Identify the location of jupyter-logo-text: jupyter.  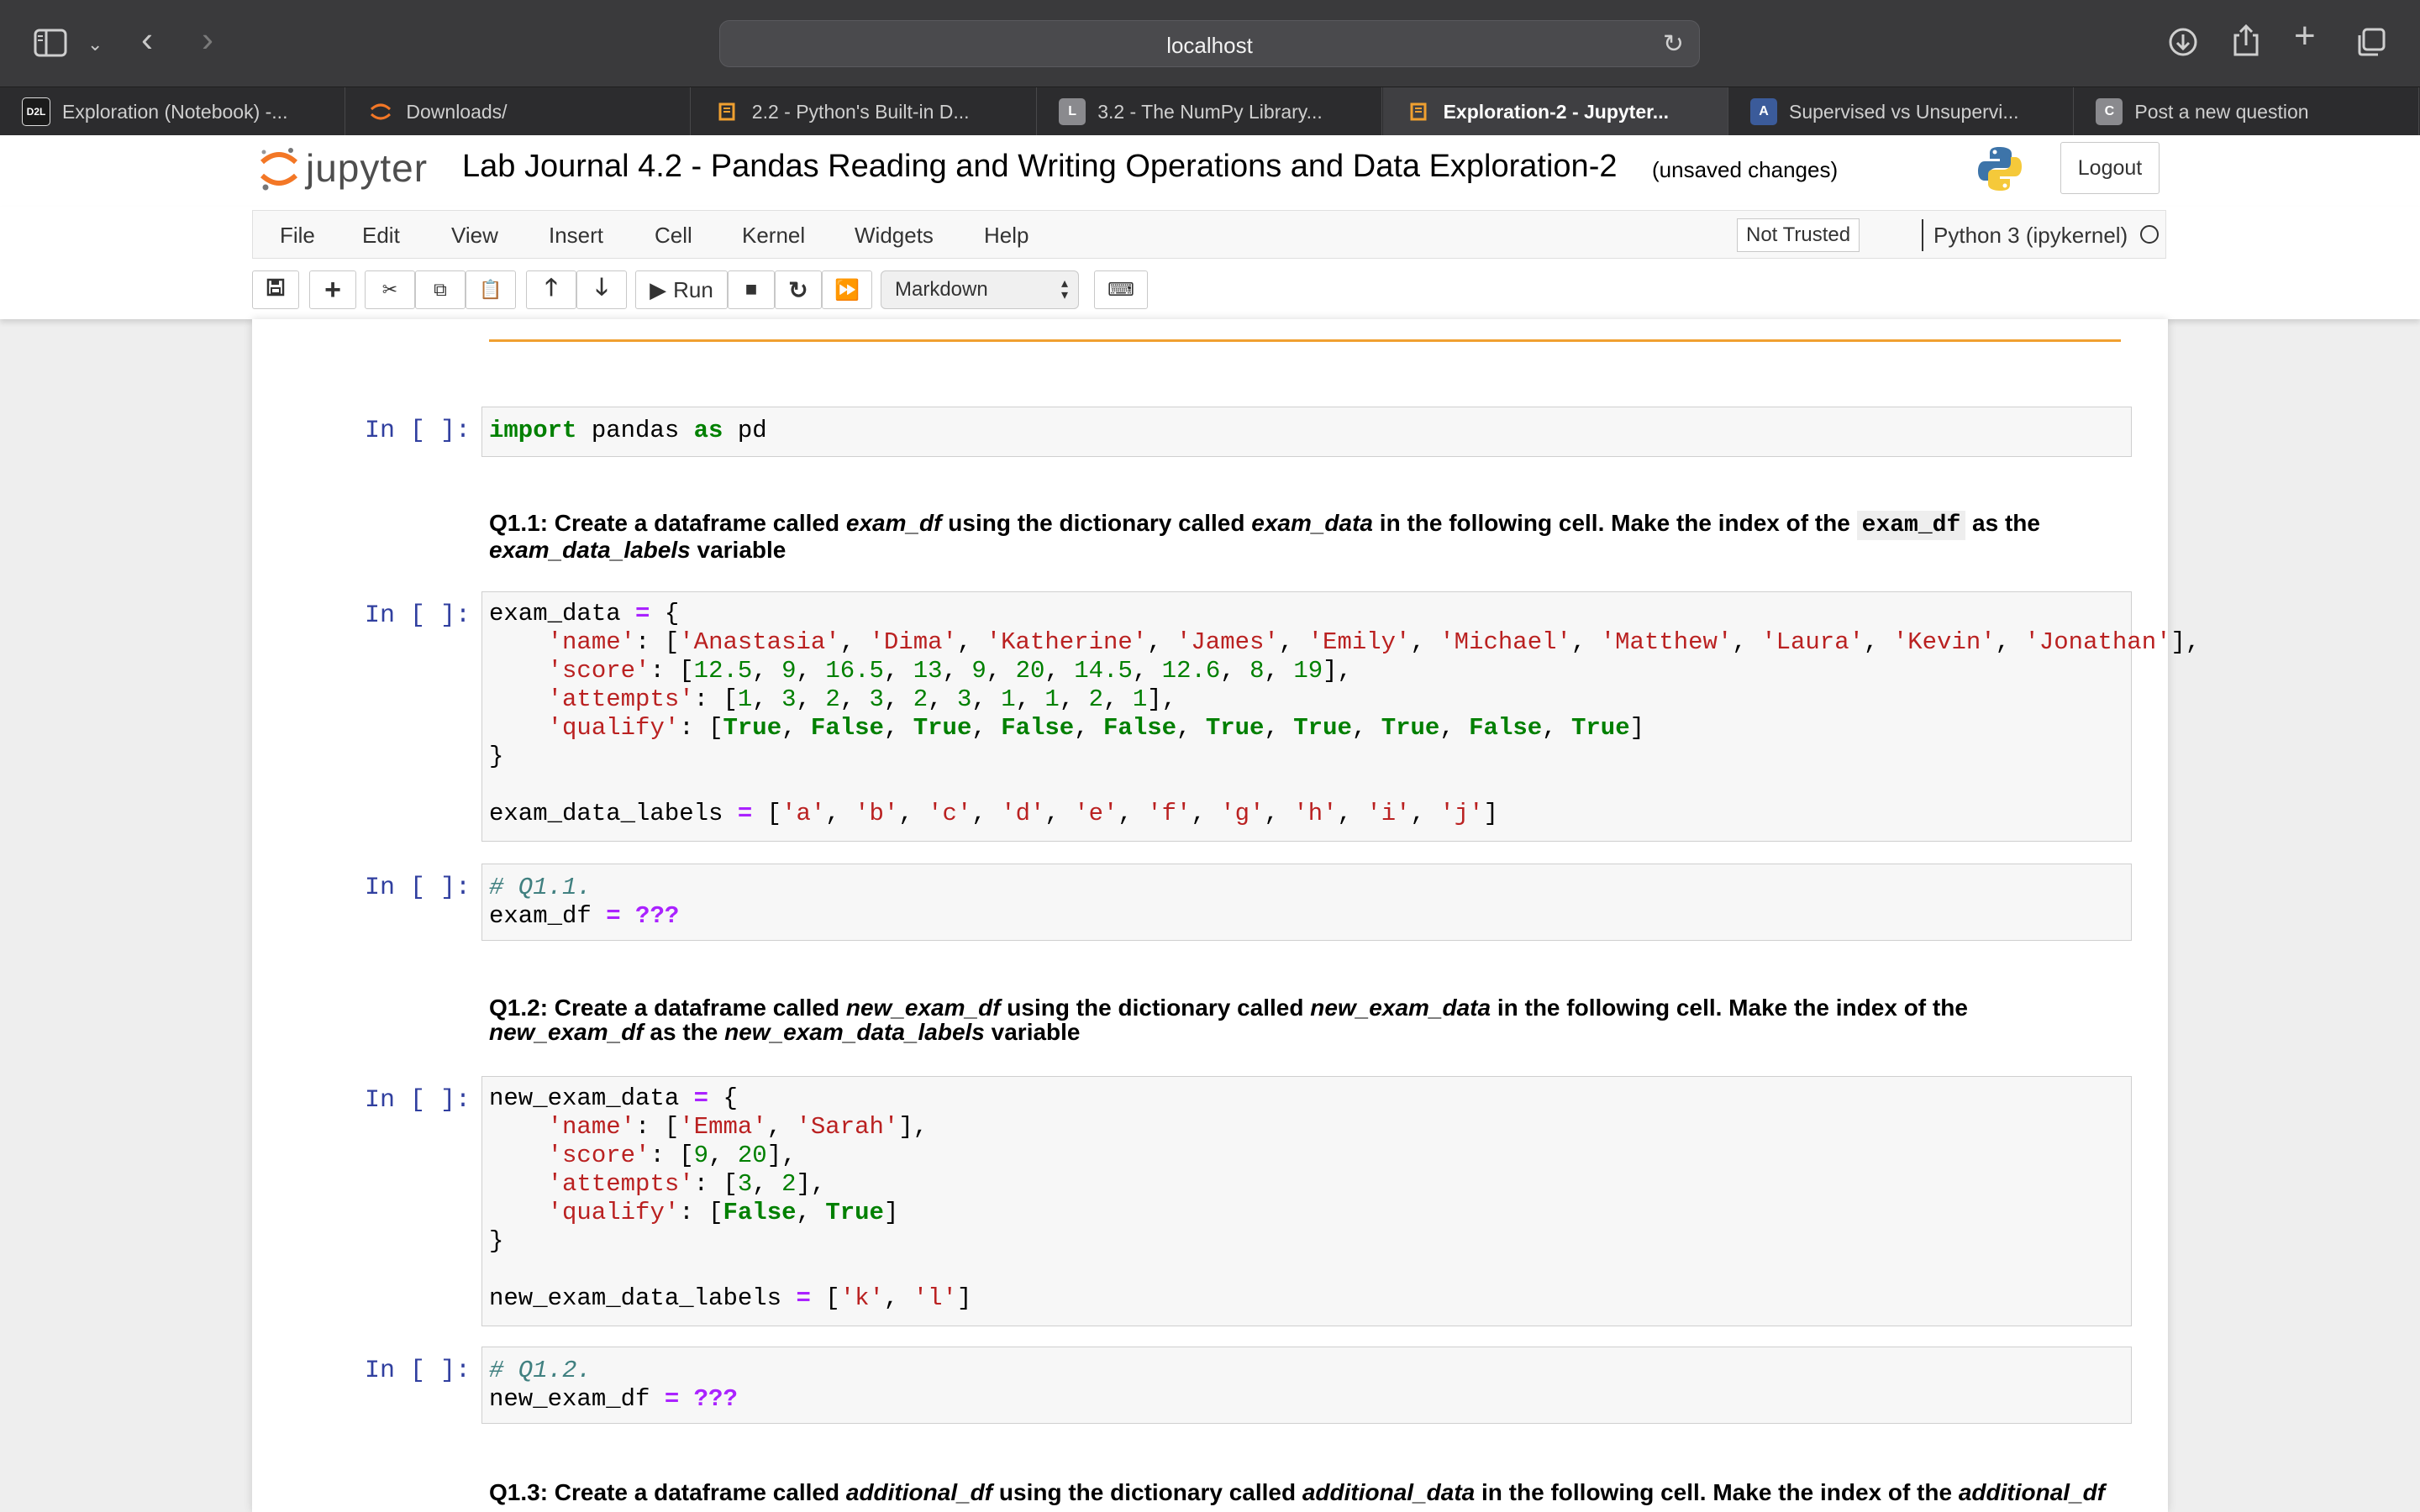
(367, 168).